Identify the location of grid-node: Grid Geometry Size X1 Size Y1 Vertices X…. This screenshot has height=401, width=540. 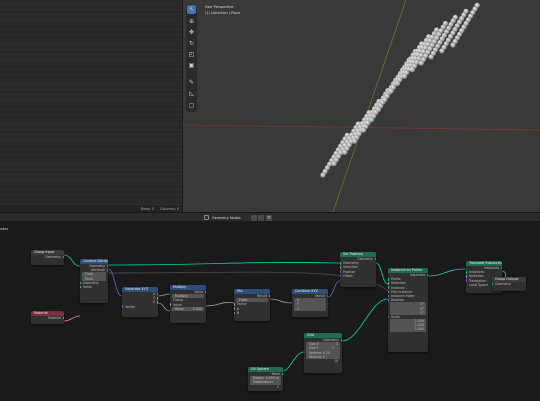
(323, 353).